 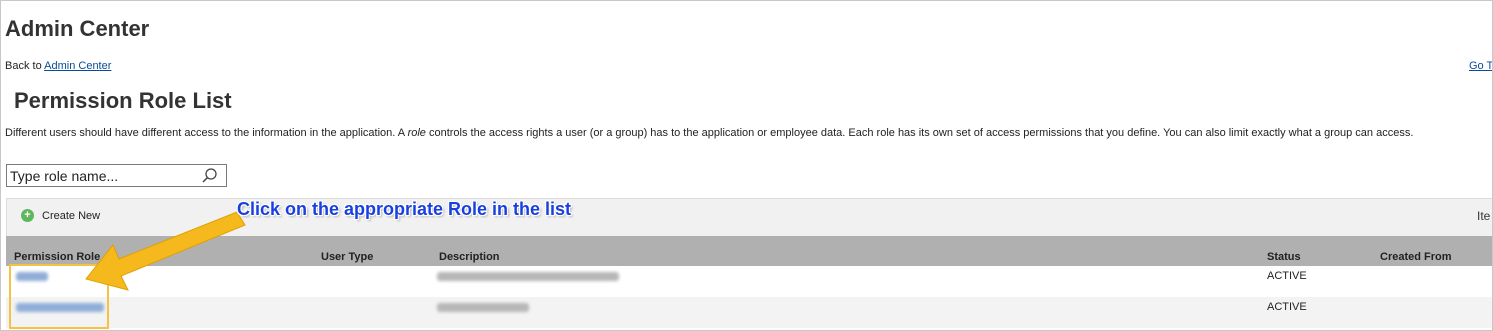 What do you see at coordinates (77, 28) in the screenshot?
I see `app-title: Admin Center` at bounding box center [77, 28].